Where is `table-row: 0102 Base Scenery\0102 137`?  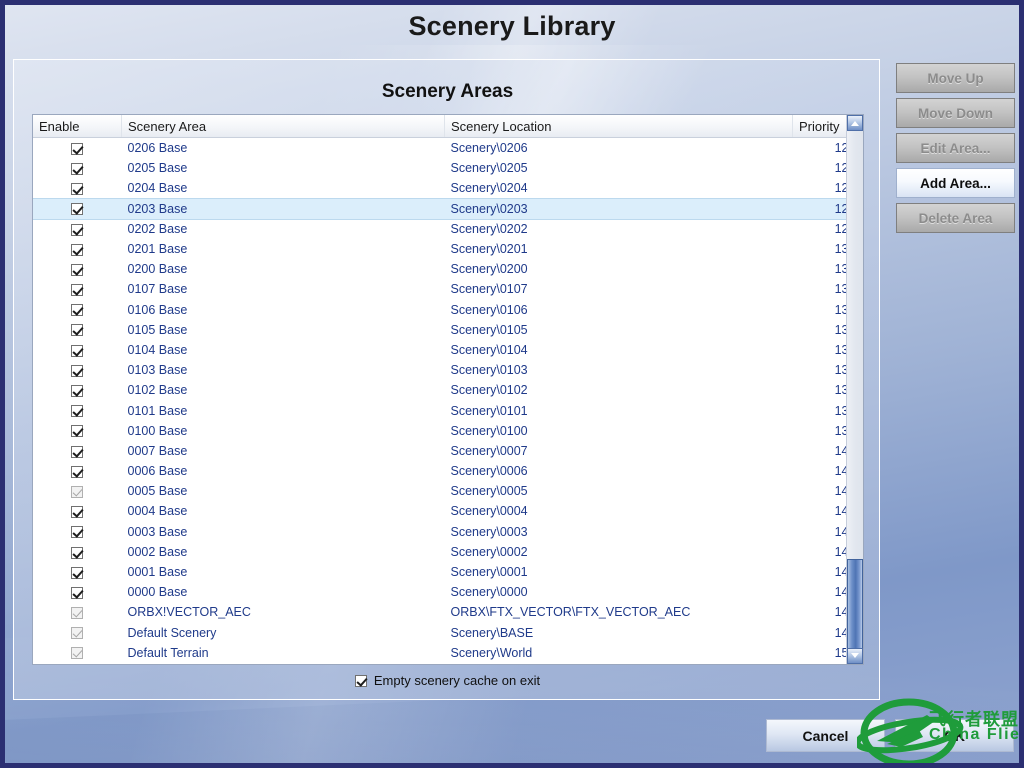 table-row: 0102 Base Scenery\0102 137 is located at coordinates (448, 390).